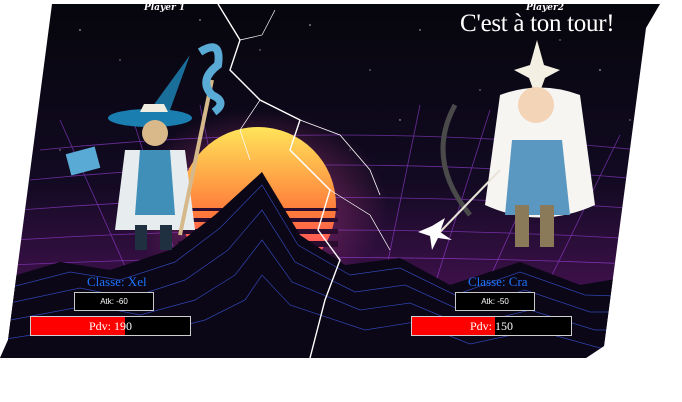 Image resolution: width=682 pixels, height=402 pixels. I want to click on player1-attack-button: Atk: -60, so click(114, 301).